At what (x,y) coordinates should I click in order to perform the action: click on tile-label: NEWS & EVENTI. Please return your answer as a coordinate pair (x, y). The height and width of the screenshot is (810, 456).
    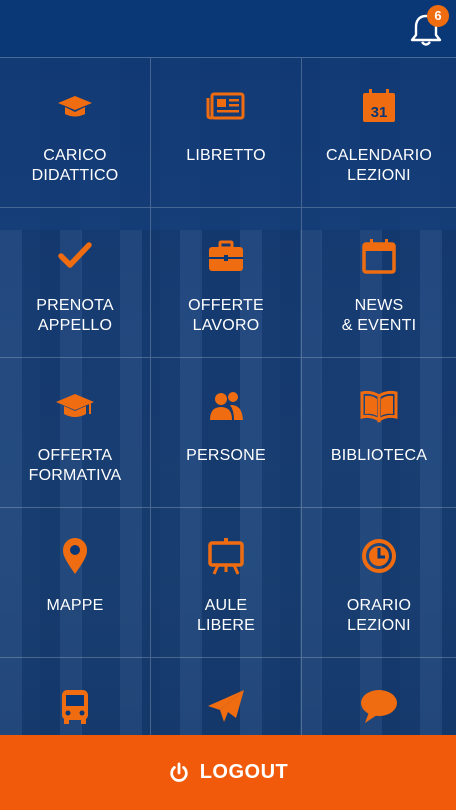
    Looking at the image, I should click on (379, 315).